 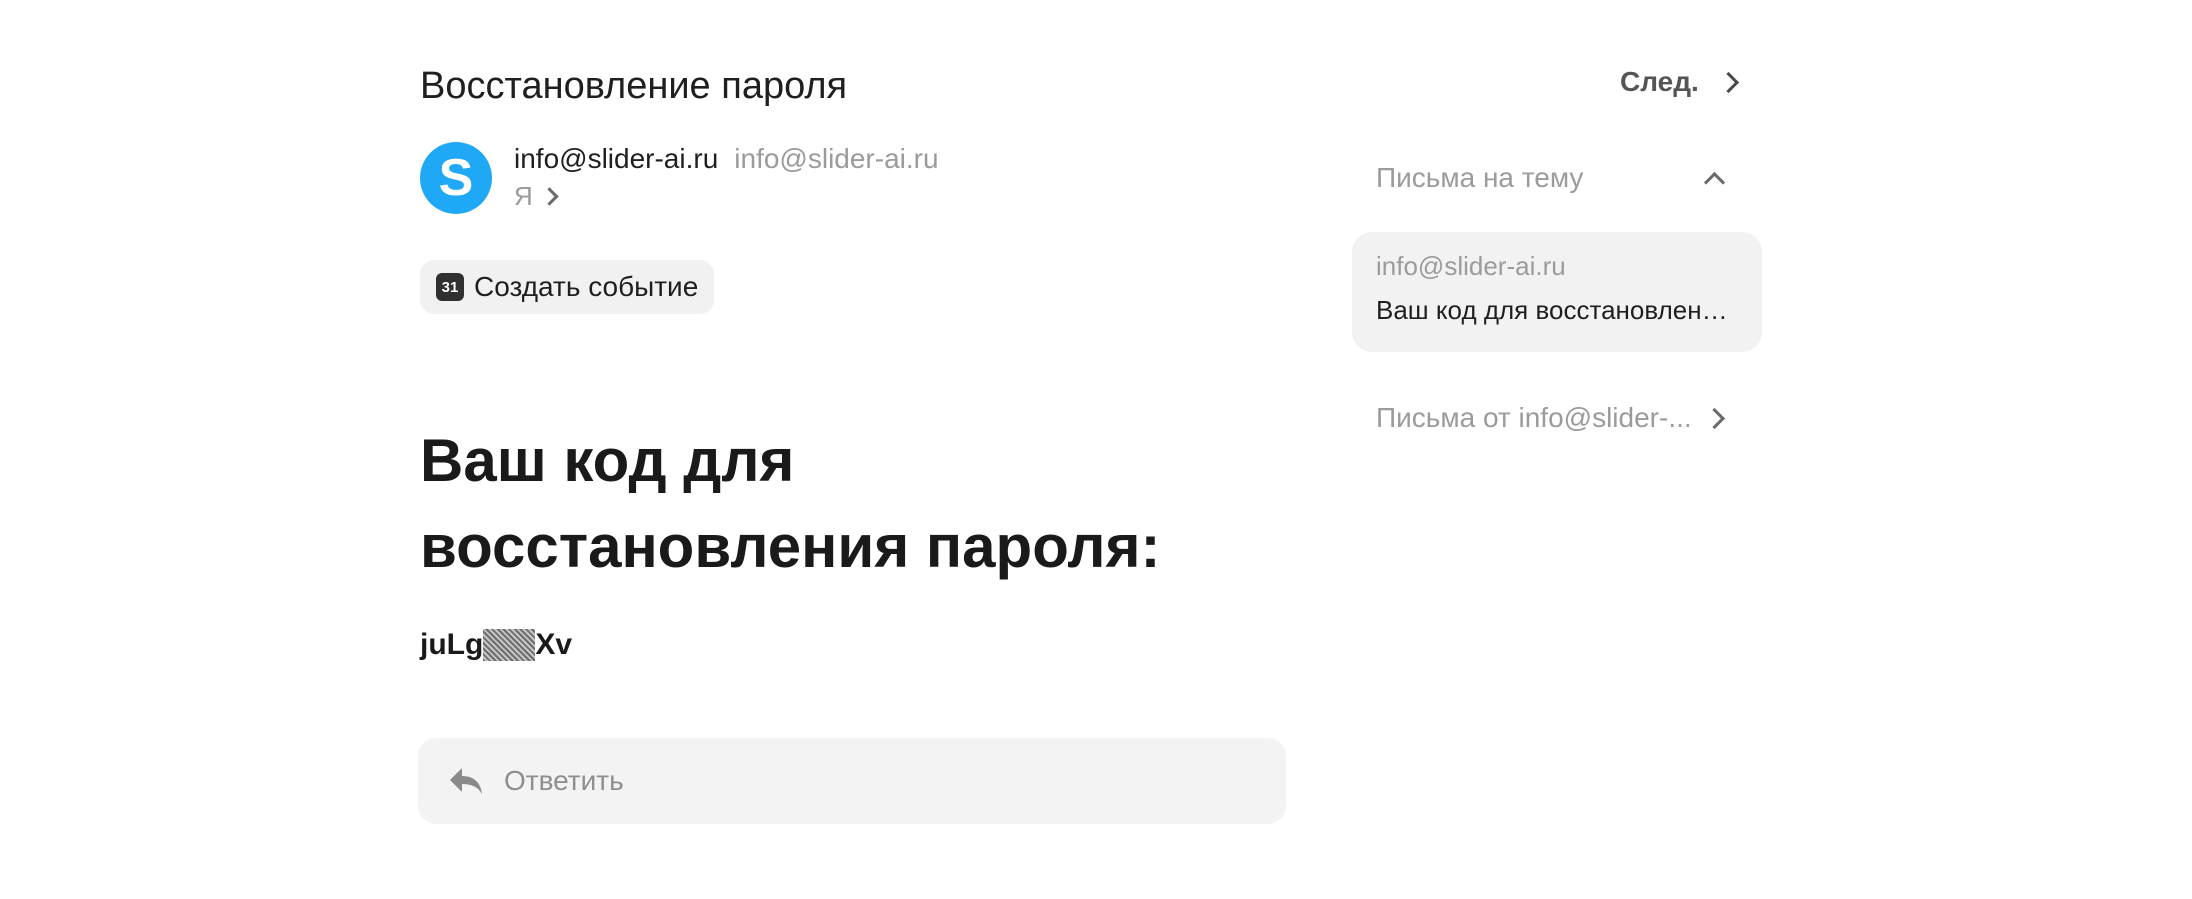 I want to click on recovery-code-prefix: juLg, so click(x=452, y=644).